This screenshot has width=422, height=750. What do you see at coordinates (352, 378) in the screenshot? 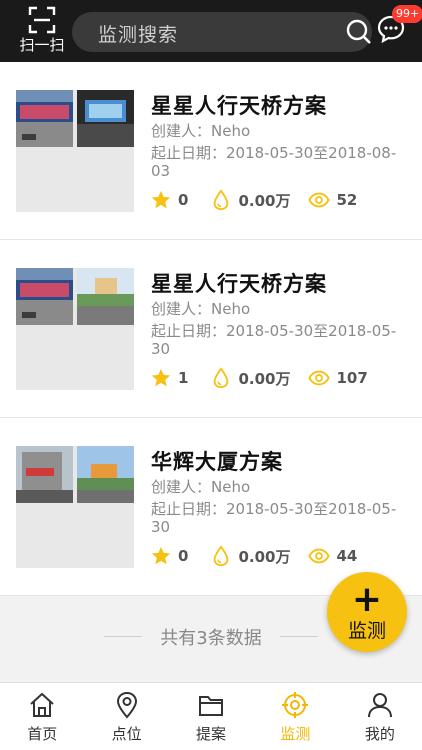
I see `view-count: 107` at bounding box center [352, 378].